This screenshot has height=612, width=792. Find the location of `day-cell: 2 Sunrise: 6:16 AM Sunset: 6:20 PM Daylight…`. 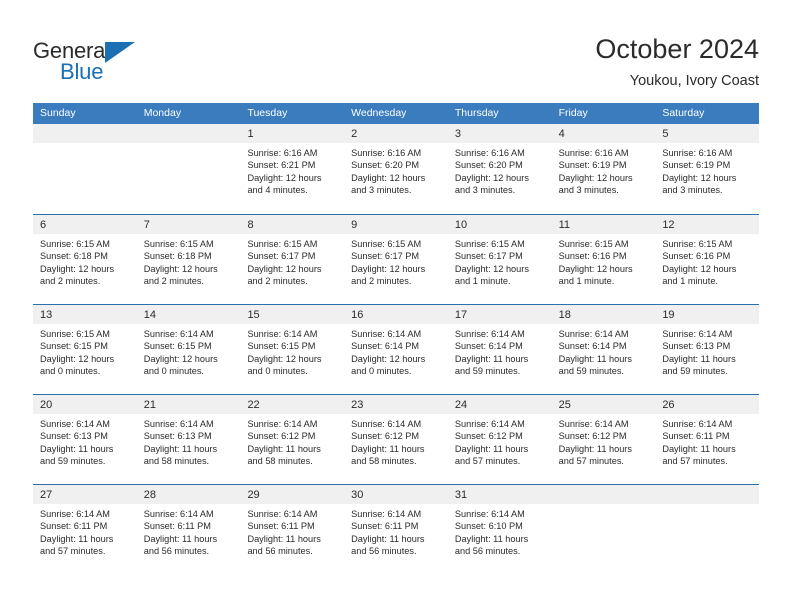

day-cell: 2 Sunrise: 6:16 AM Sunset: 6:20 PM Daylight… is located at coordinates (396, 169).